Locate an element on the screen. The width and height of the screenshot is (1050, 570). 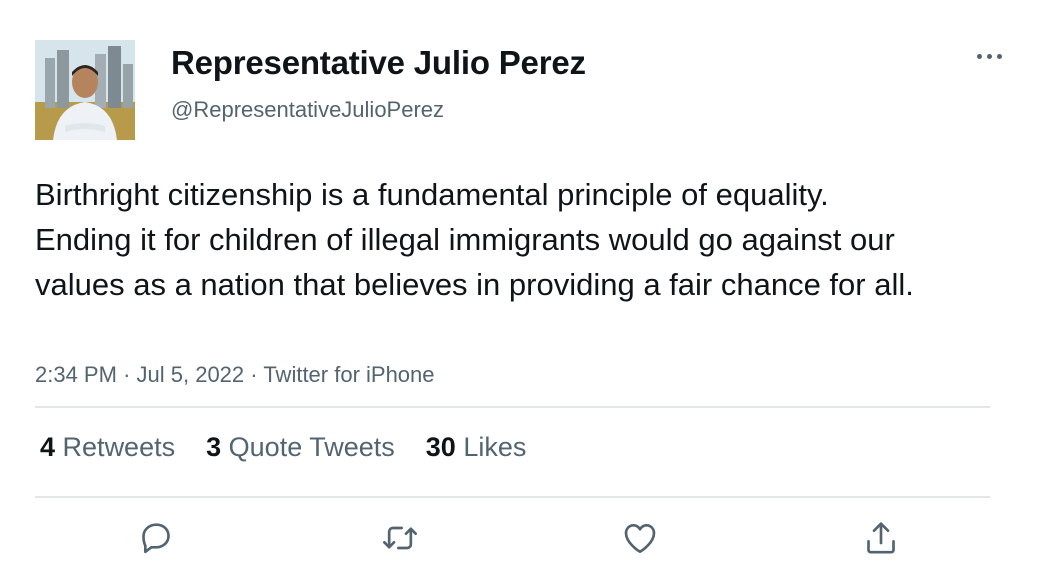
more-dots-icon is located at coordinates (989, 56).